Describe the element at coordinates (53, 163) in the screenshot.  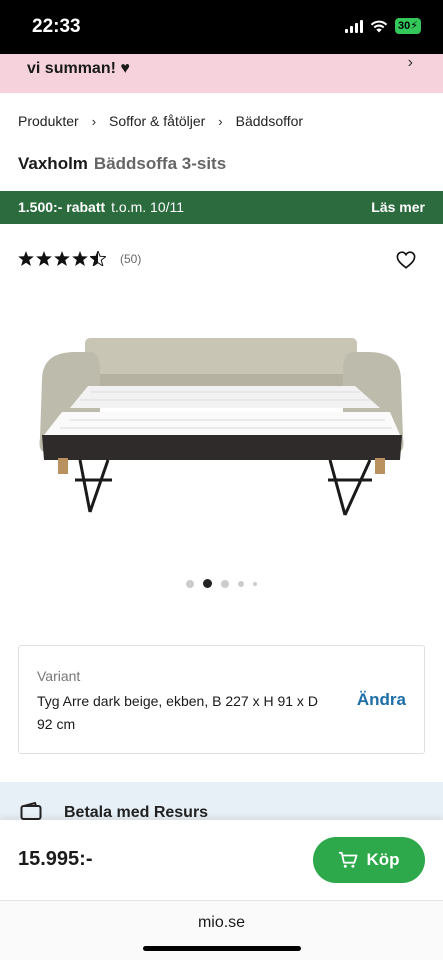
I see `product-brand: Vaxholm` at that location.